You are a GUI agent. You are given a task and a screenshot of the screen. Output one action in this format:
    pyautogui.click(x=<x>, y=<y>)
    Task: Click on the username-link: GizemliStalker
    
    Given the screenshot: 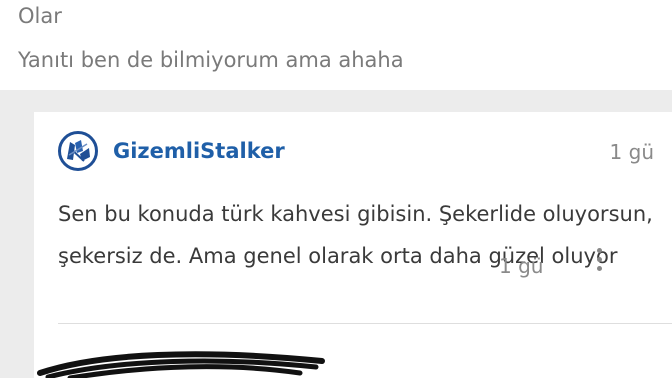 What is the action you would take?
    pyautogui.click(x=199, y=151)
    